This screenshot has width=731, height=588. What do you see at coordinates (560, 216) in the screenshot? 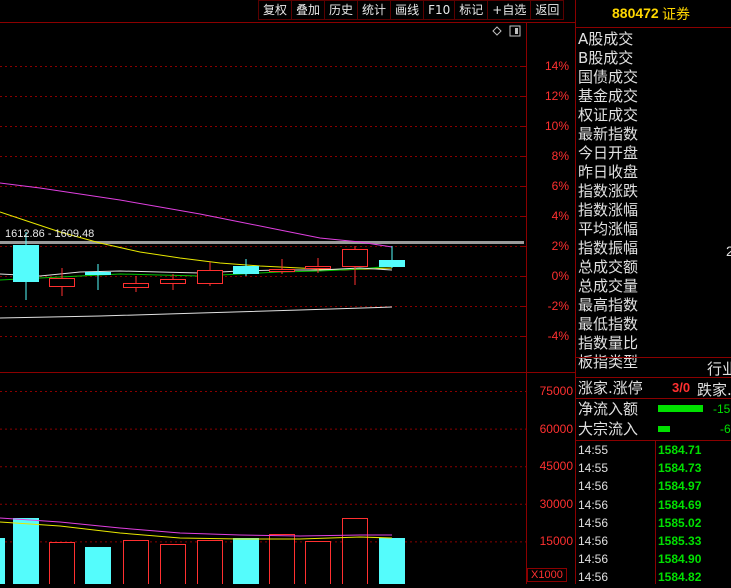
I see `pct-scale-label: 4%` at bounding box center [560, 216].